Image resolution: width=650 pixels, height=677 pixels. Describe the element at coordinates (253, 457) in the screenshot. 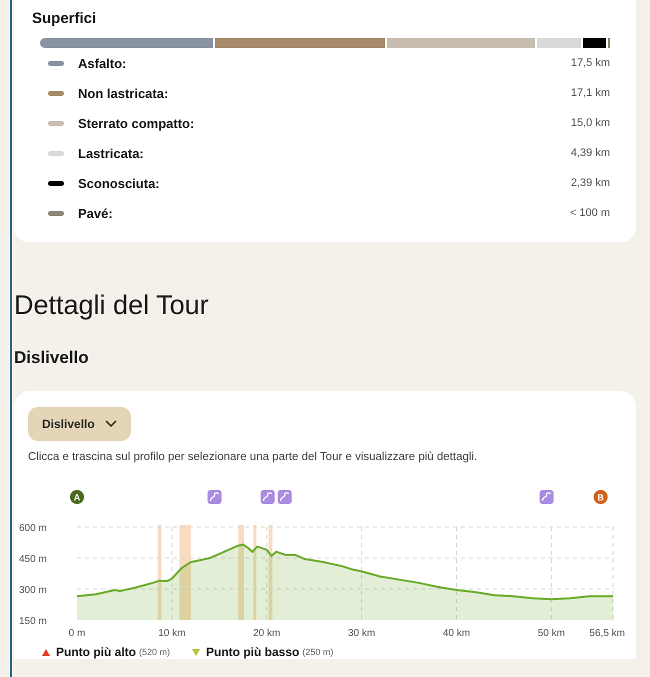

I see `instruction-text: Clicca e trascina sul profilo per selezionare una parte del Tour e visualizzare più dettagli.` at that location.